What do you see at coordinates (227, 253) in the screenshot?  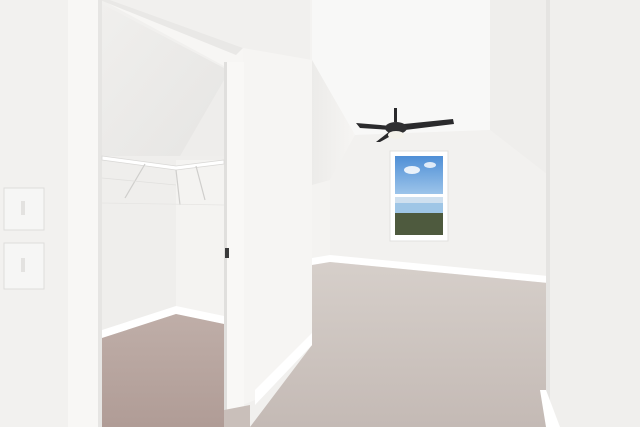 I see `door-strike` at bounding box center [227, 253].